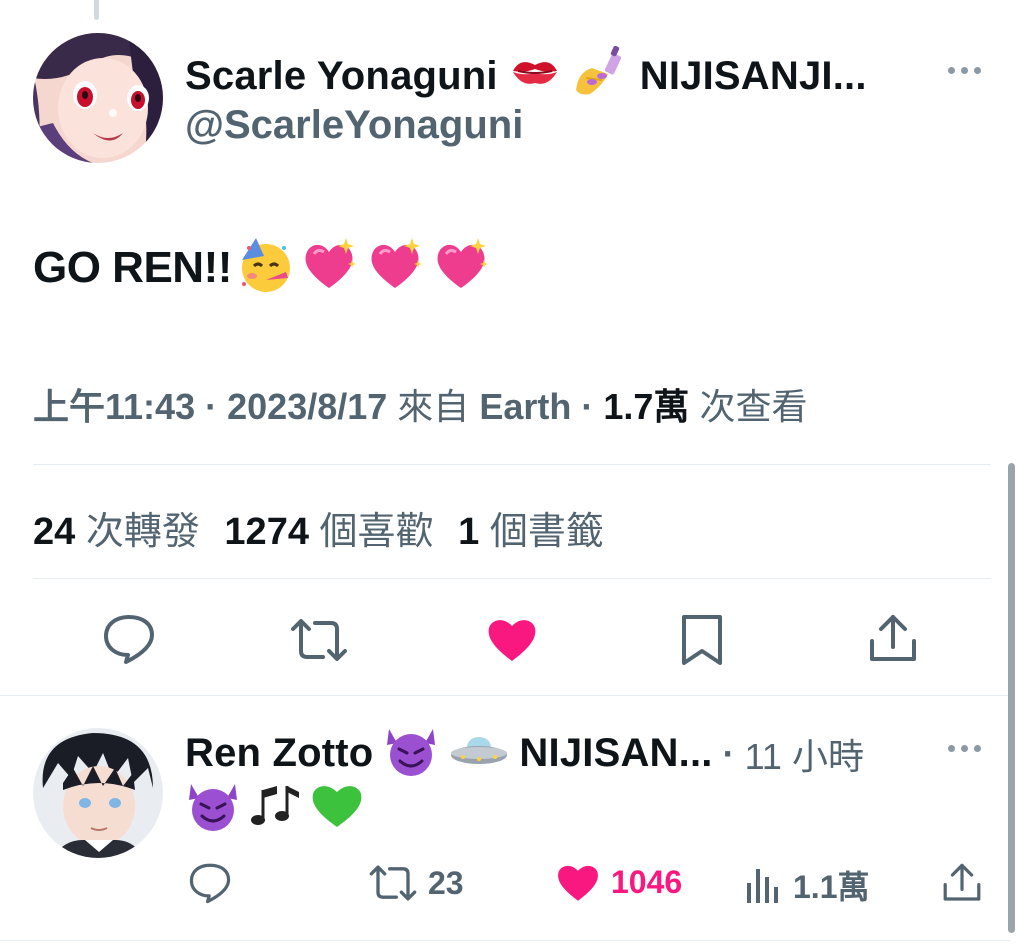 The width and height of the screenshot is (1024, 946). I want to click on reply-views-button: 1.1萬, so click(807, 885).